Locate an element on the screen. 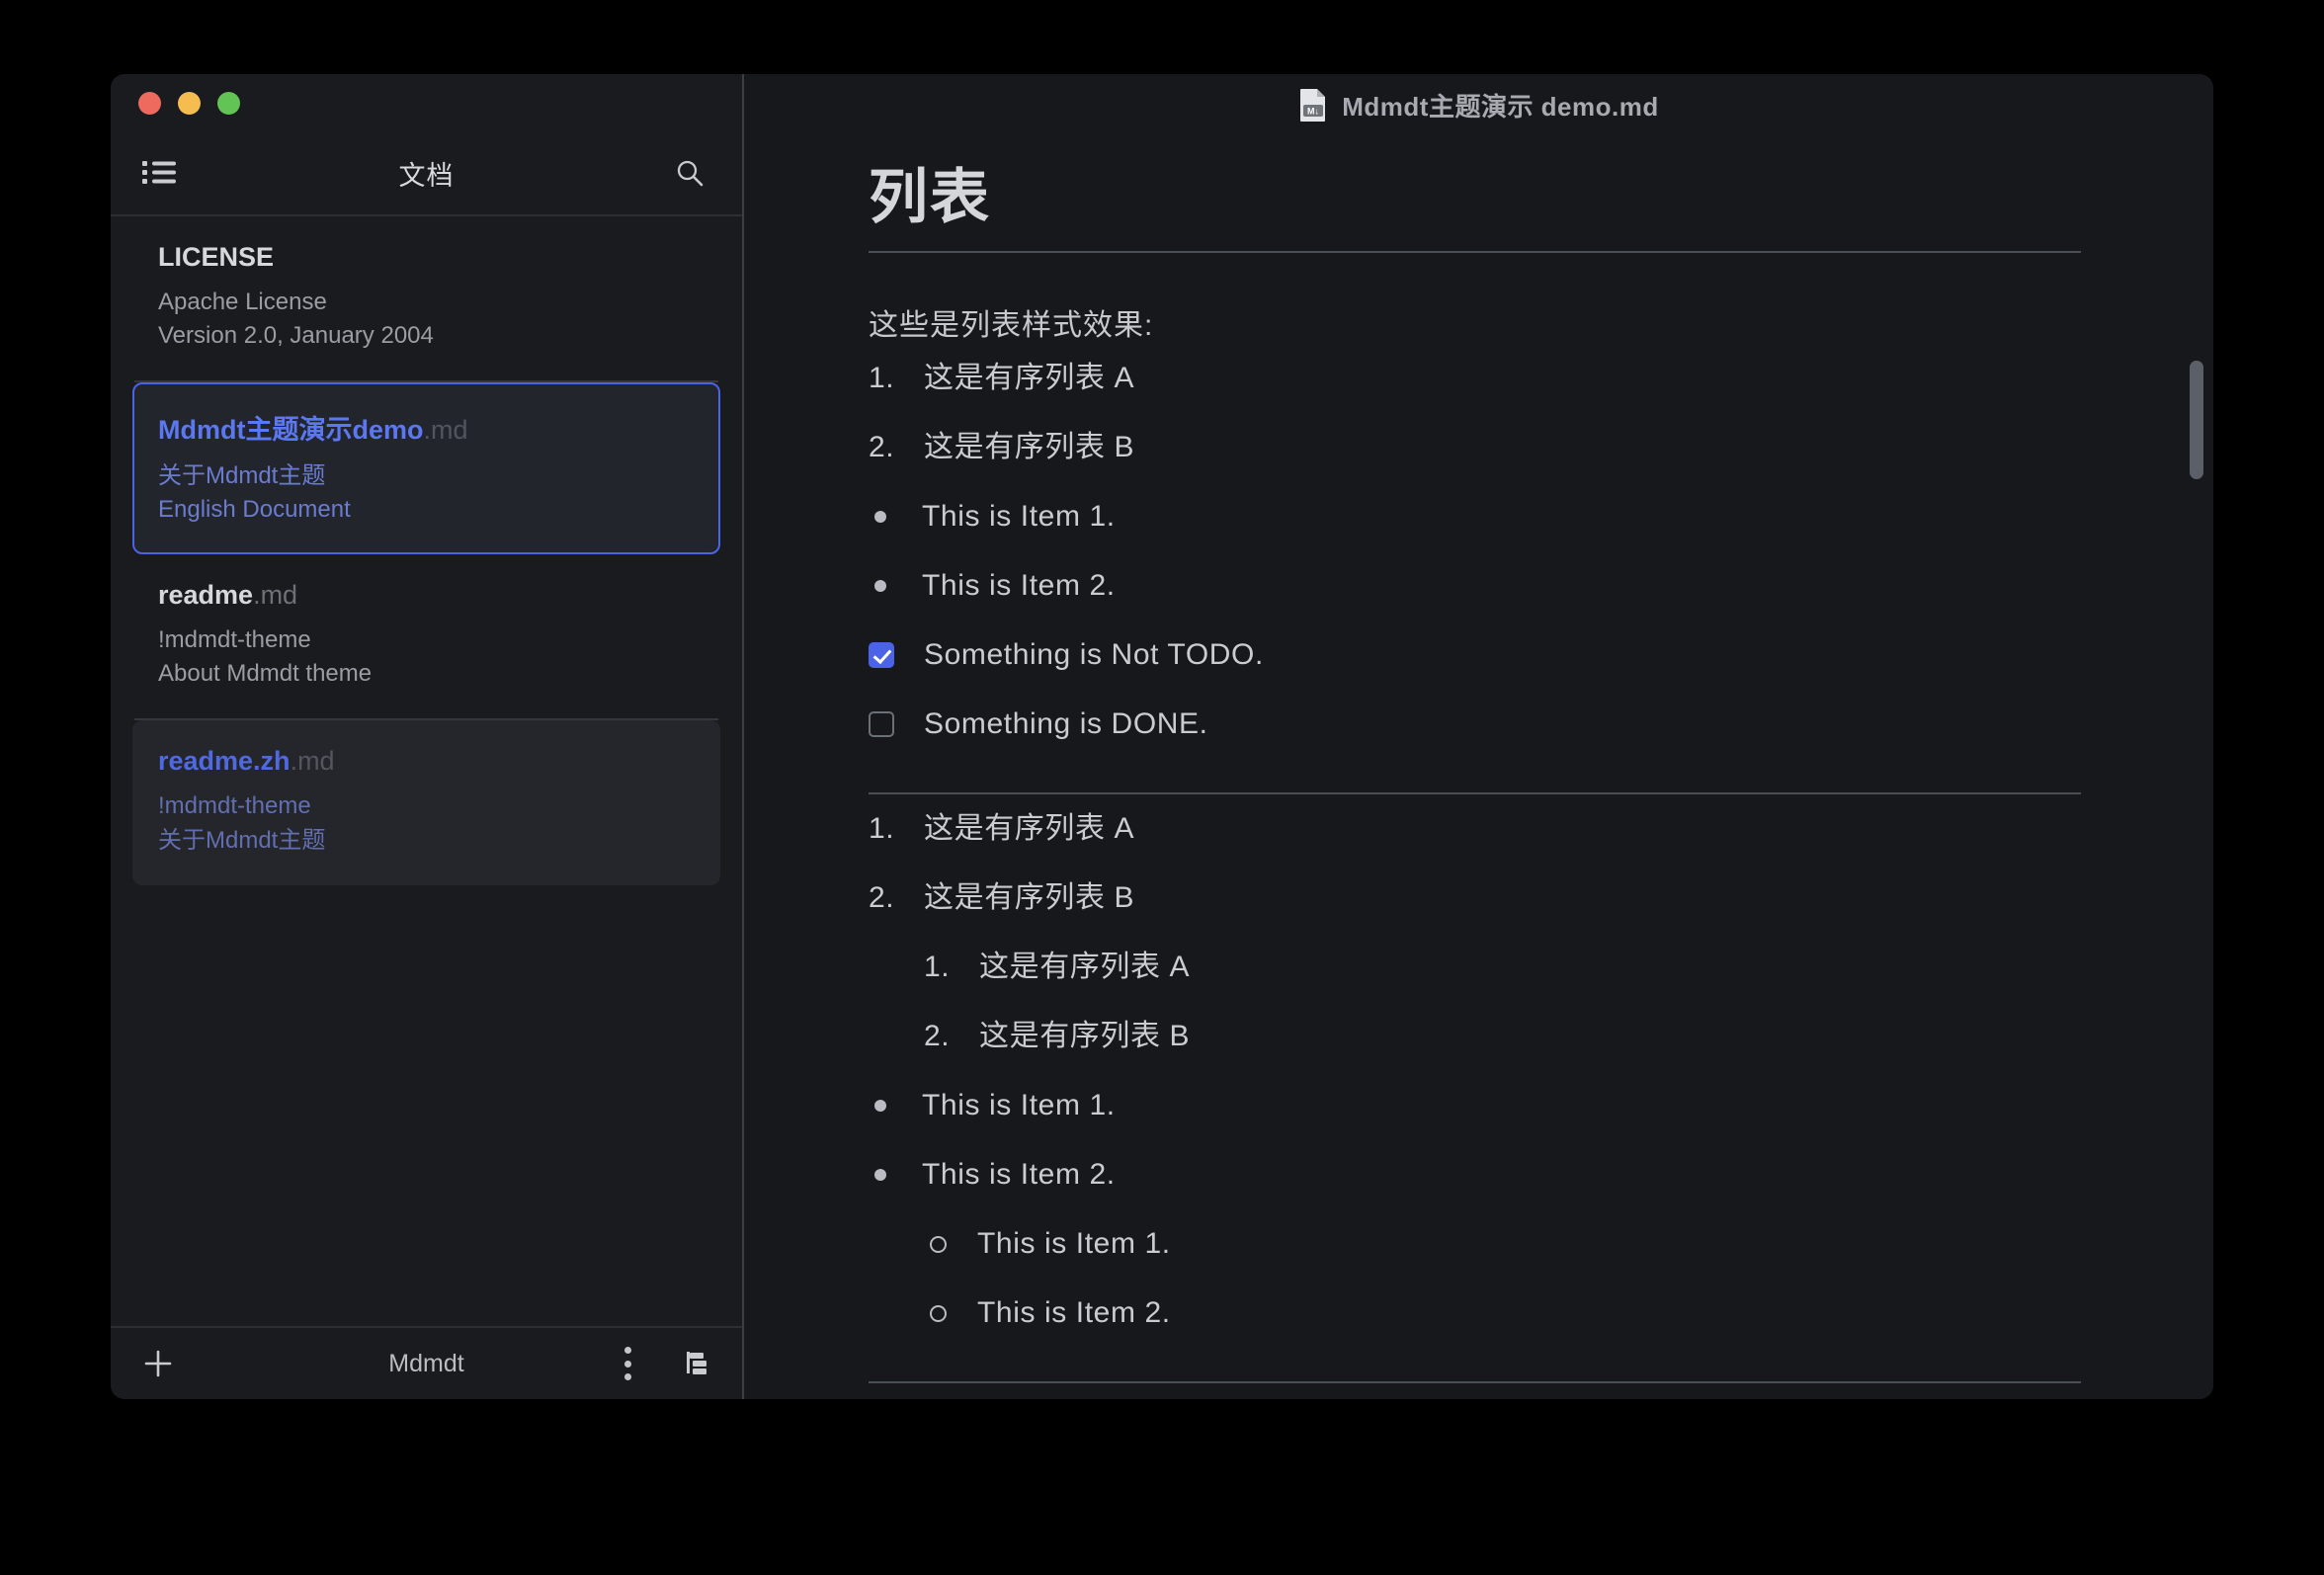  search-button is located at coordinates (689, 173).